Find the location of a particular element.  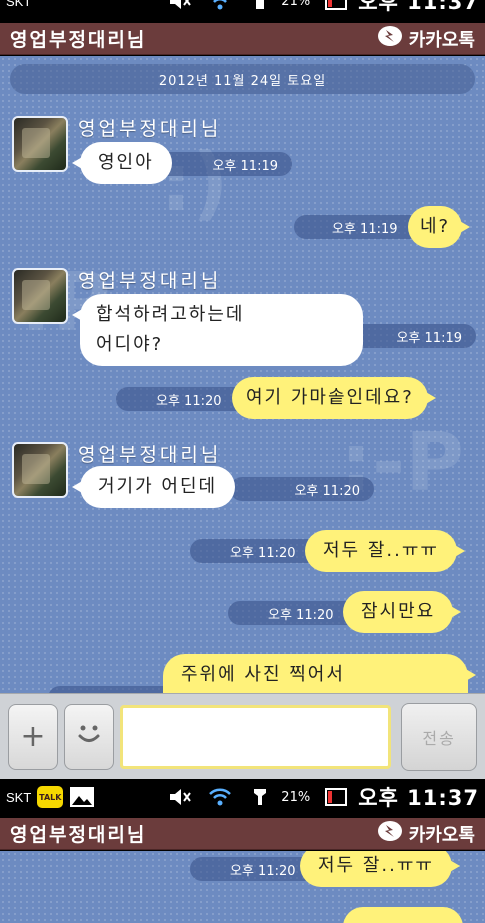

message-bubble-sent: 주위에 사진 찍어서 is located at coordinates (319, 673).